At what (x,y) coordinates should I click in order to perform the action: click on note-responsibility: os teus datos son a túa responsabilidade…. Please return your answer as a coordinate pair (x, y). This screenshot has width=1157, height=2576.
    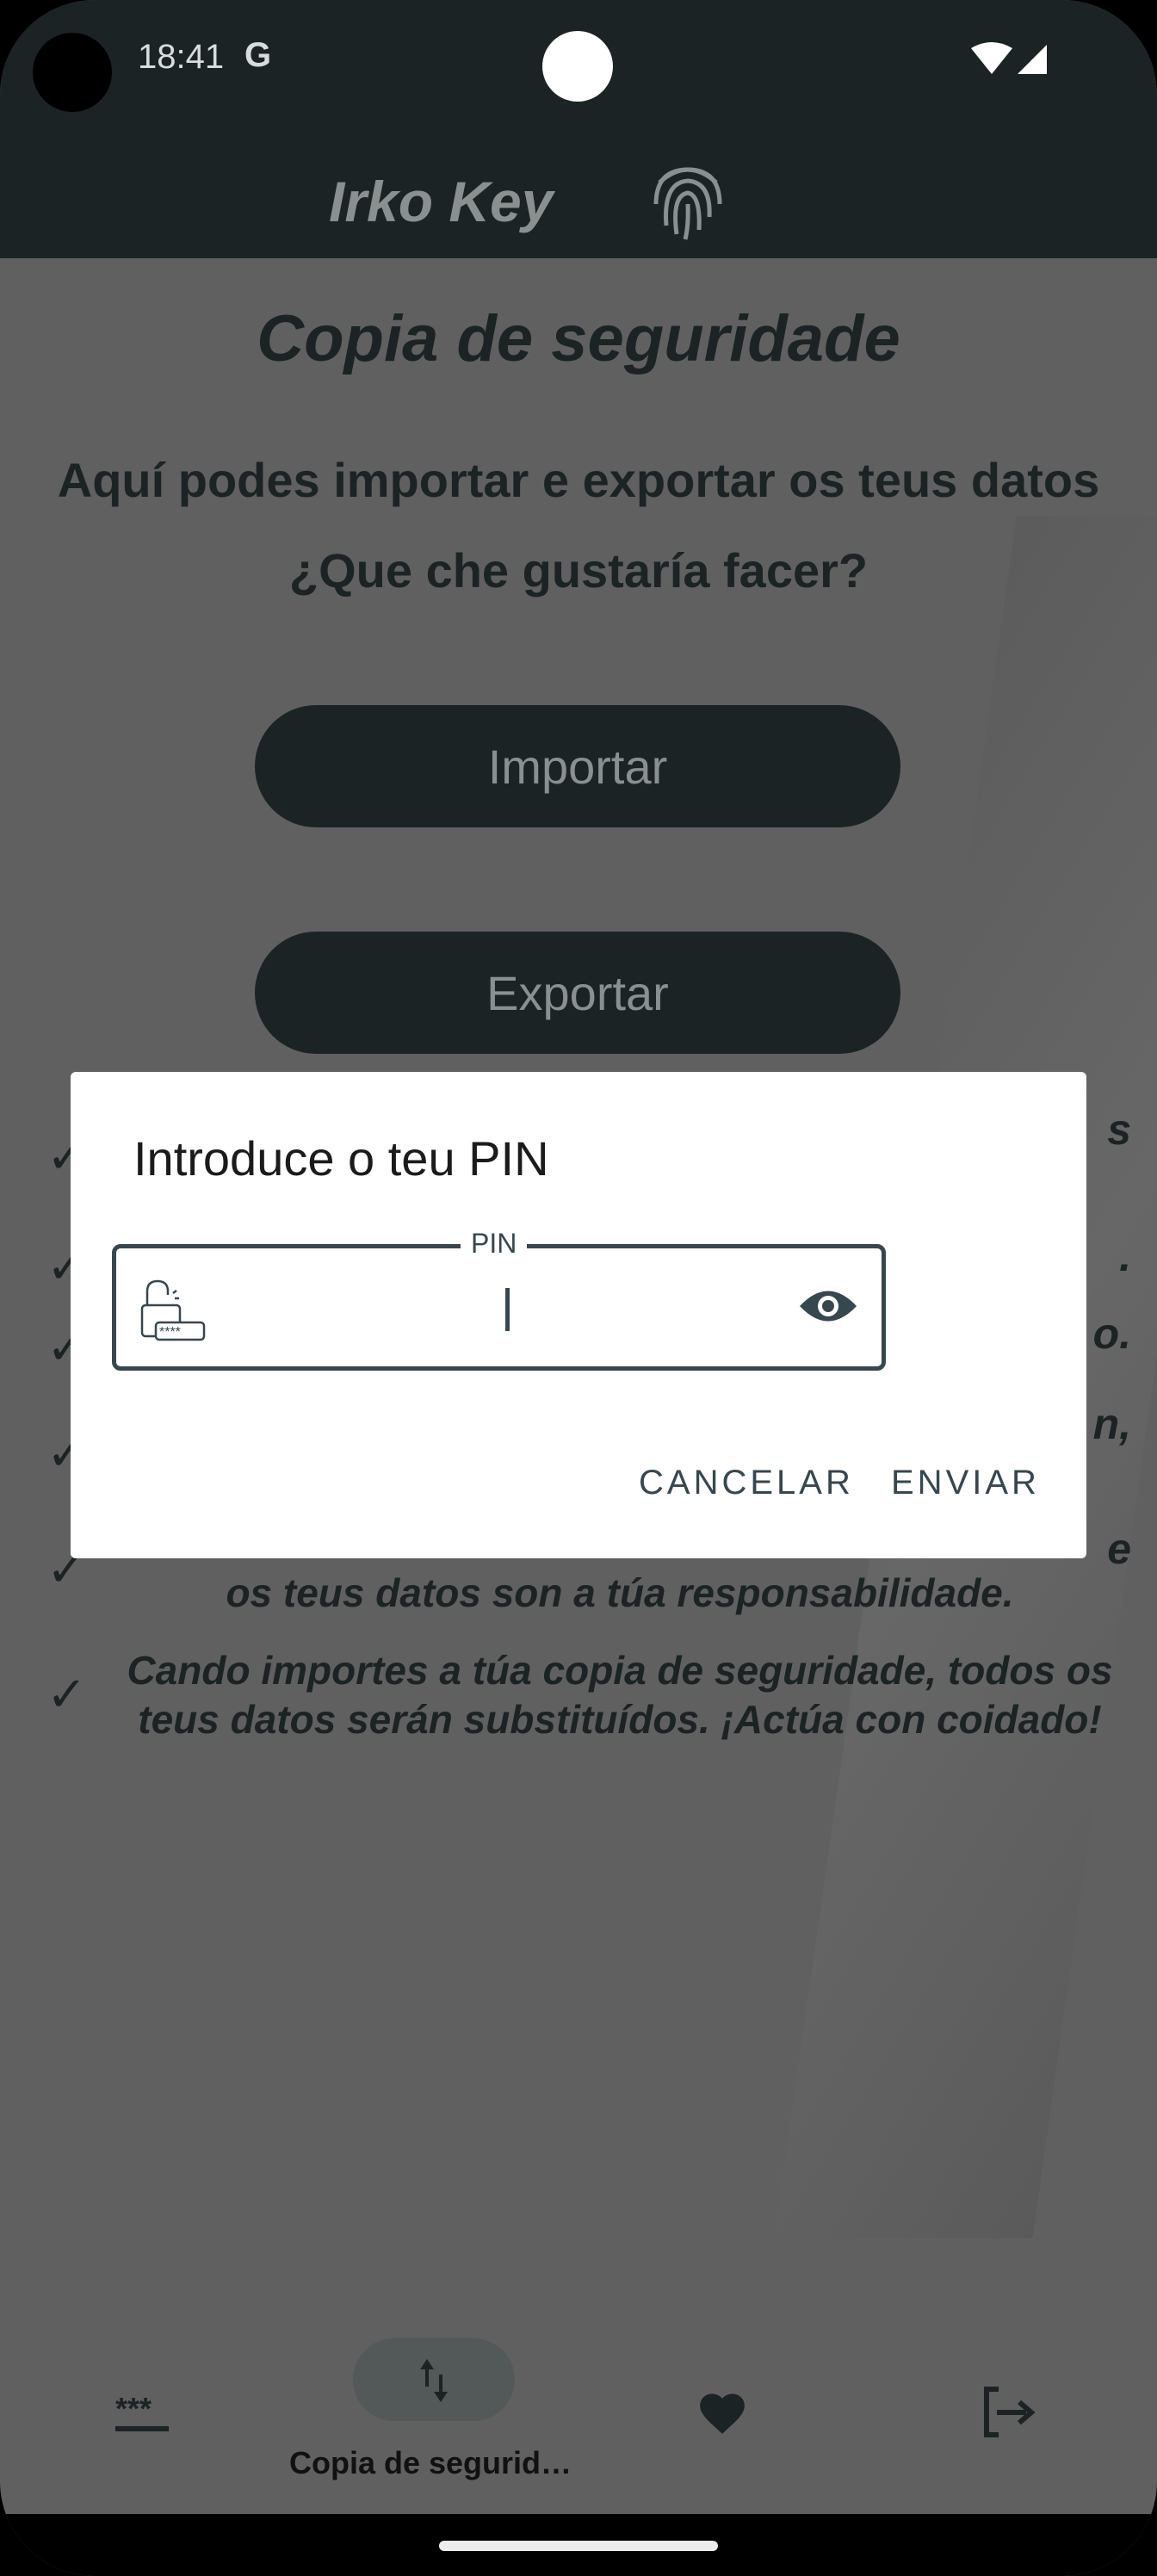
    Looking at the image, I should click on (620, 1593).